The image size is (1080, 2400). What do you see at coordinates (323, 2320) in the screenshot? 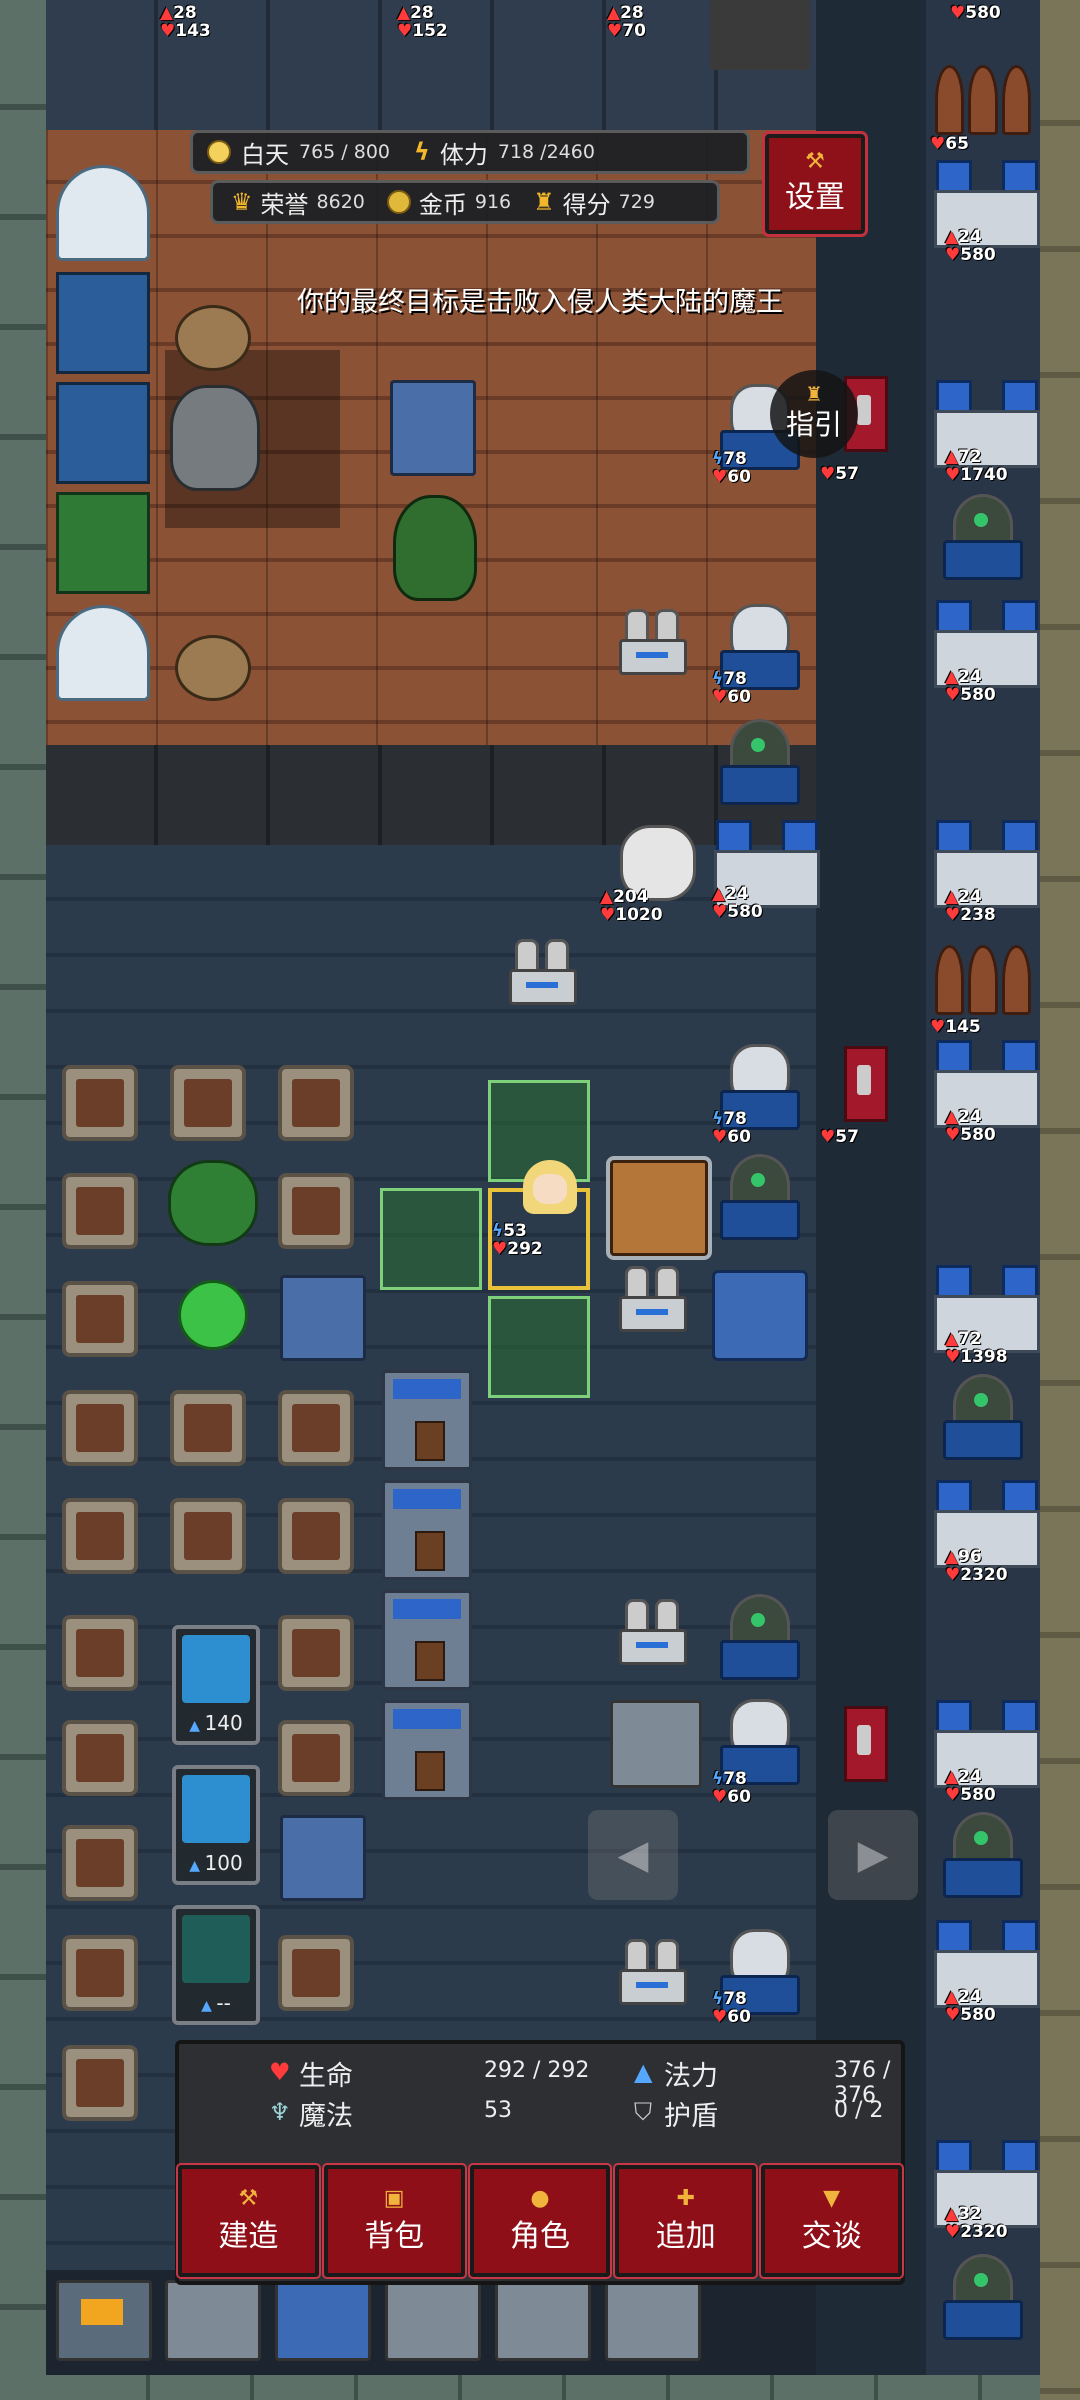
I see `storage-machine` at bounding box center [323, 2320].